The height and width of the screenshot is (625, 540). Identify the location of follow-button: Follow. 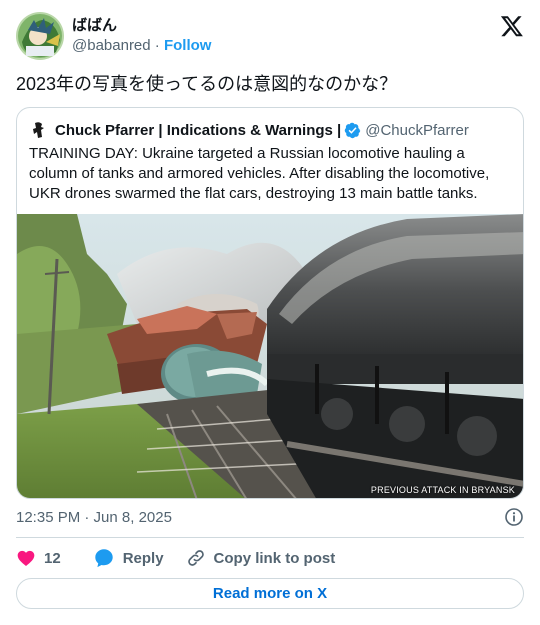
(188, 45).